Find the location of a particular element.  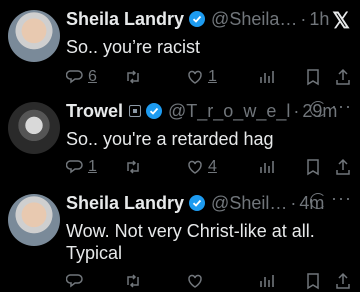

action-bar: 6 1 is located at coordinates (210, 77).